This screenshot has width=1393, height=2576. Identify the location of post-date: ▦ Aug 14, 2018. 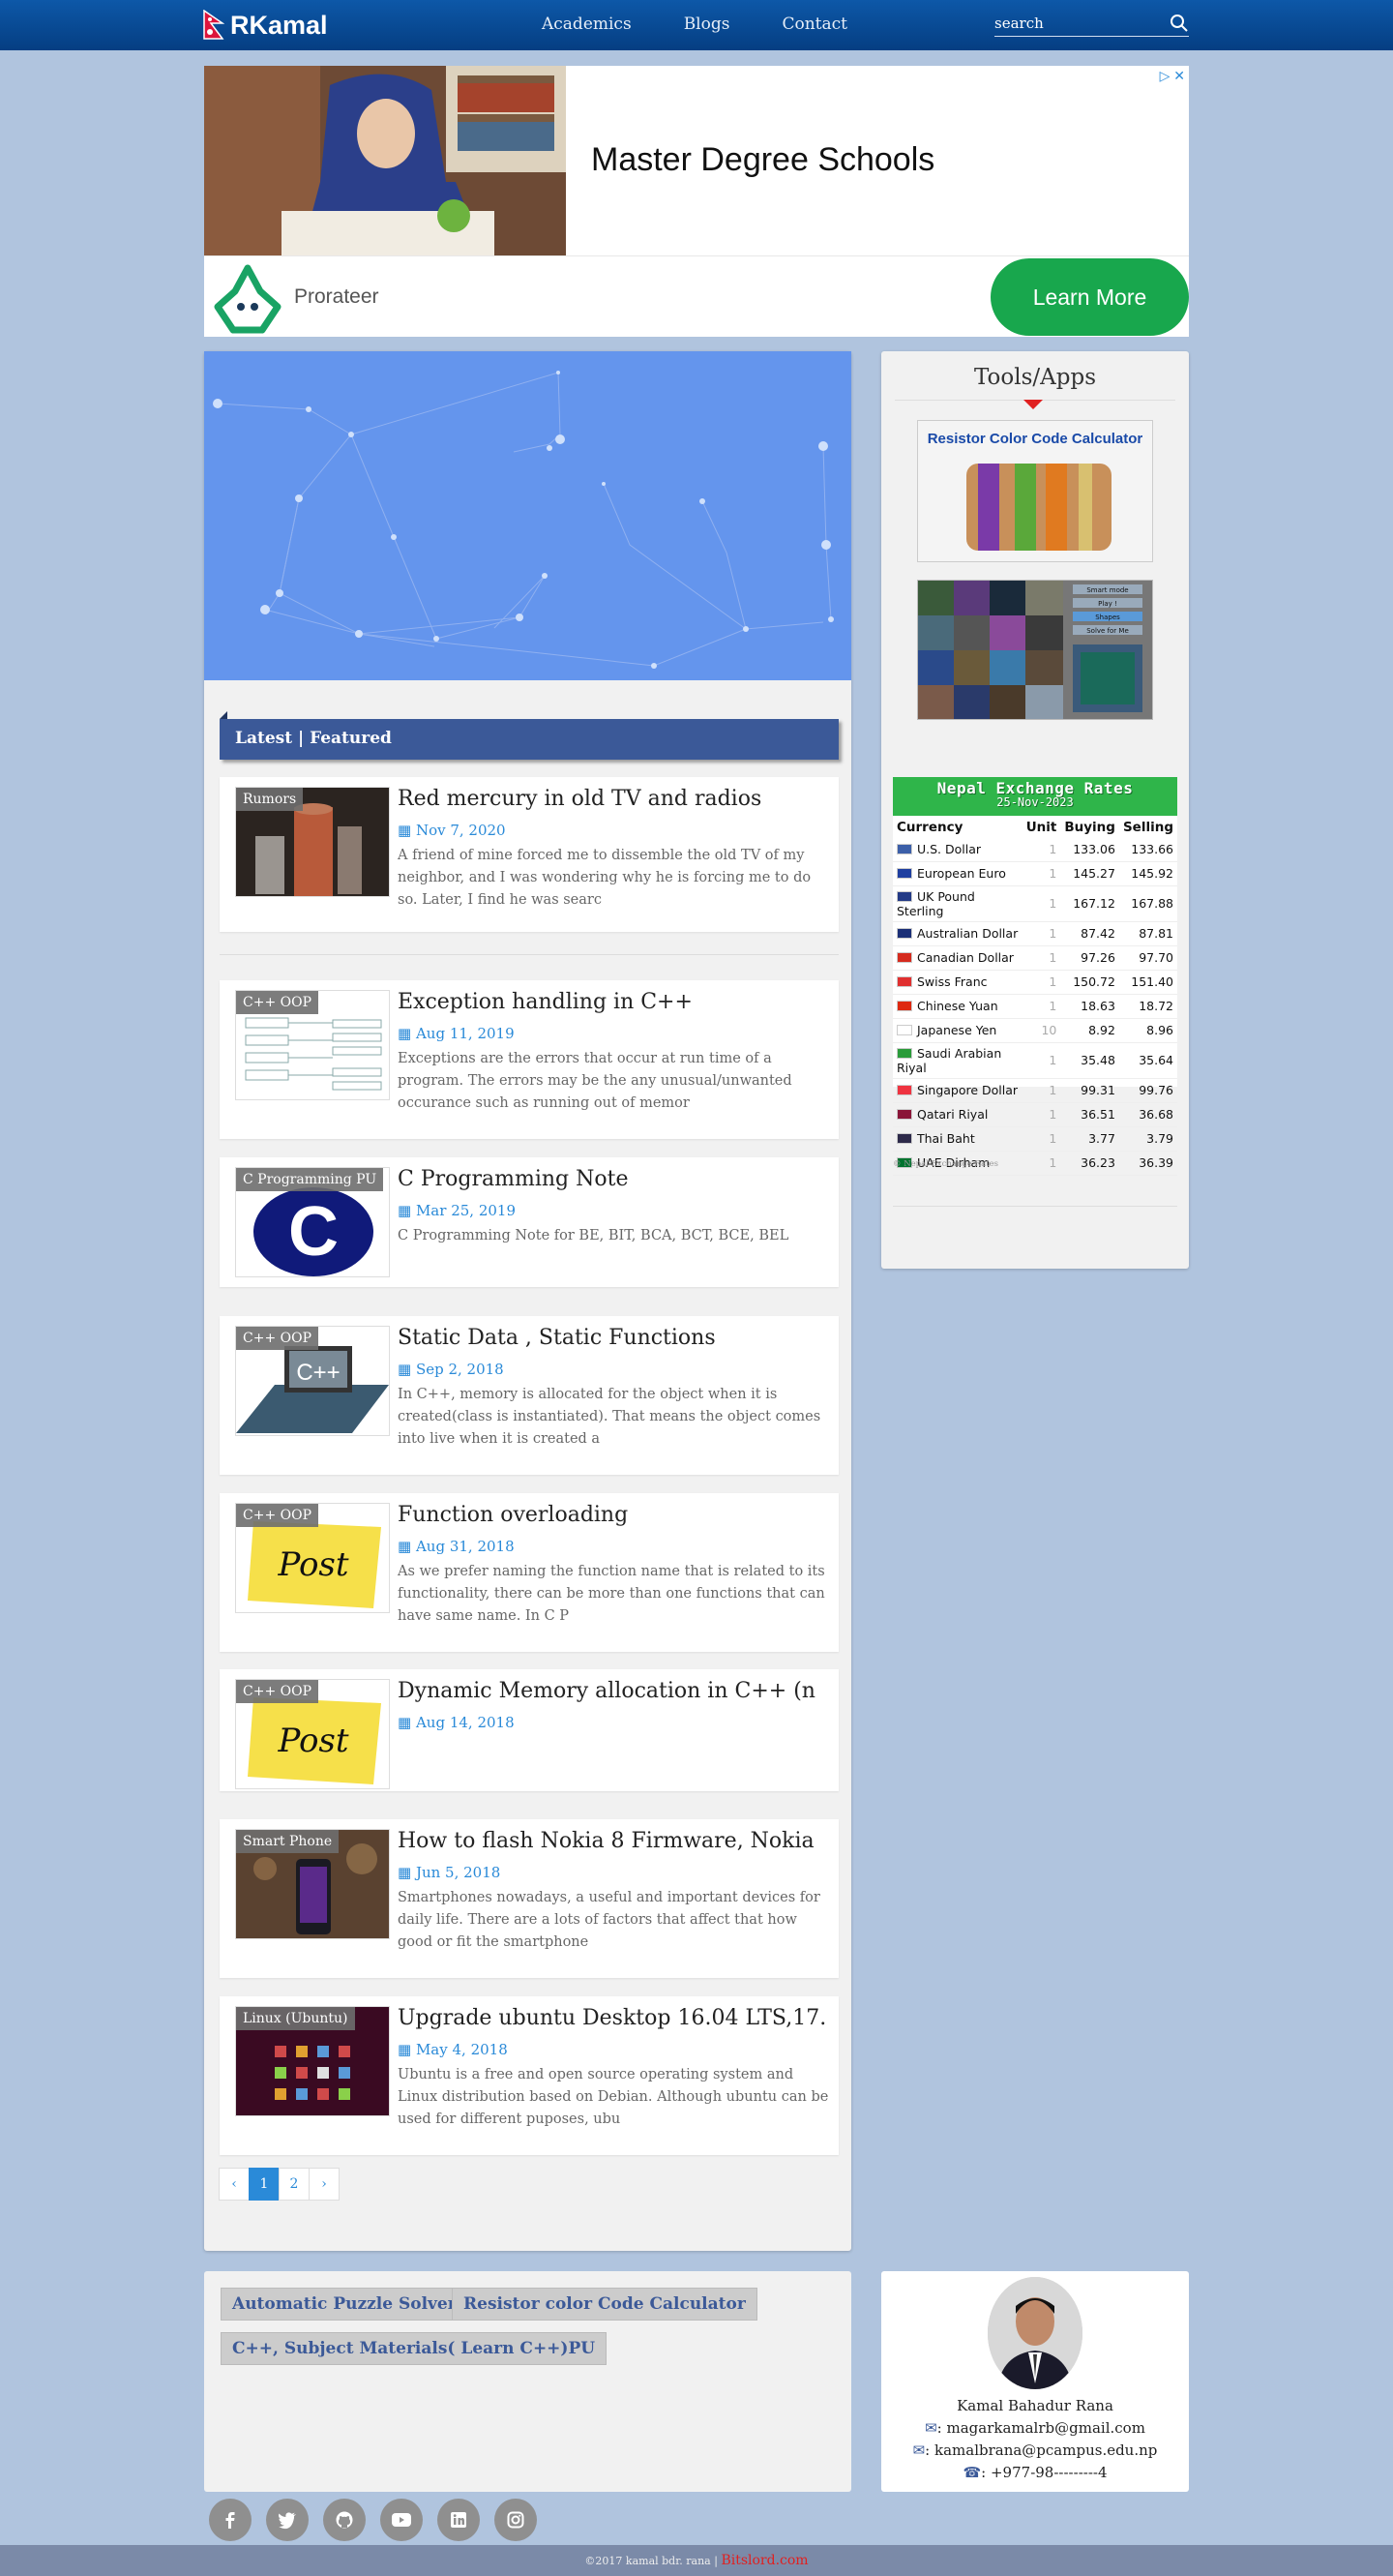
(456, 1722).